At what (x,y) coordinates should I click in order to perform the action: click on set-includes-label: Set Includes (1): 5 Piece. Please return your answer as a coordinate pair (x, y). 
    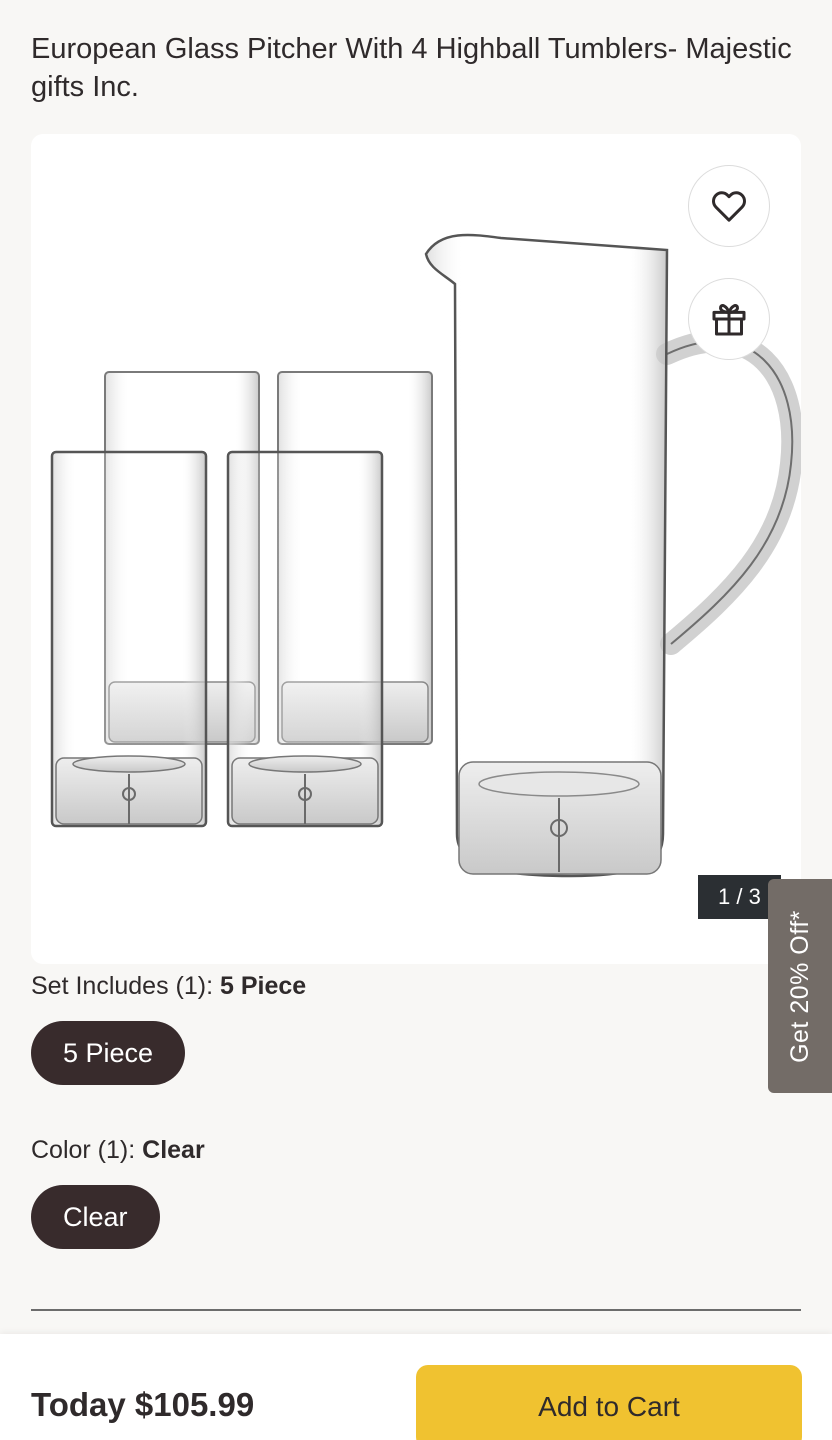
    Looking at the image, I should click on (168, 986).